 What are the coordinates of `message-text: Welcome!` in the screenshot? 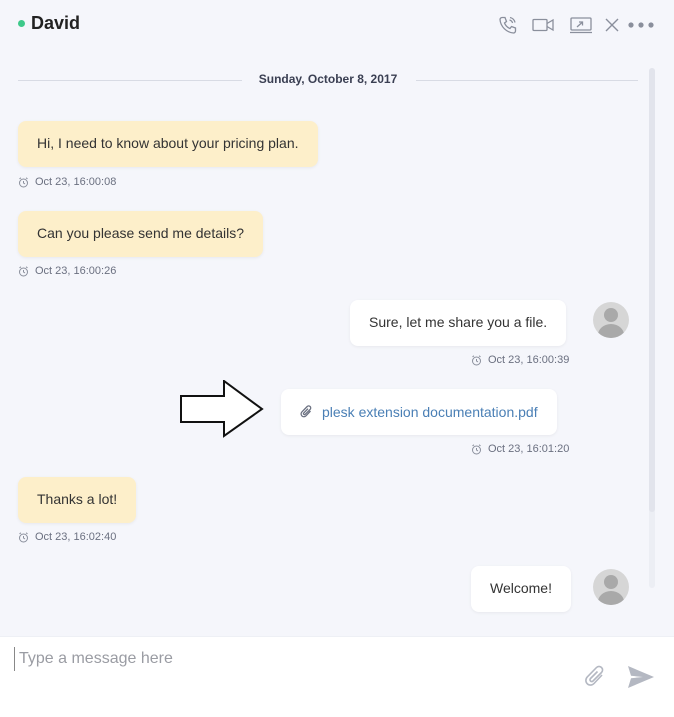 It's located at (521, 588).